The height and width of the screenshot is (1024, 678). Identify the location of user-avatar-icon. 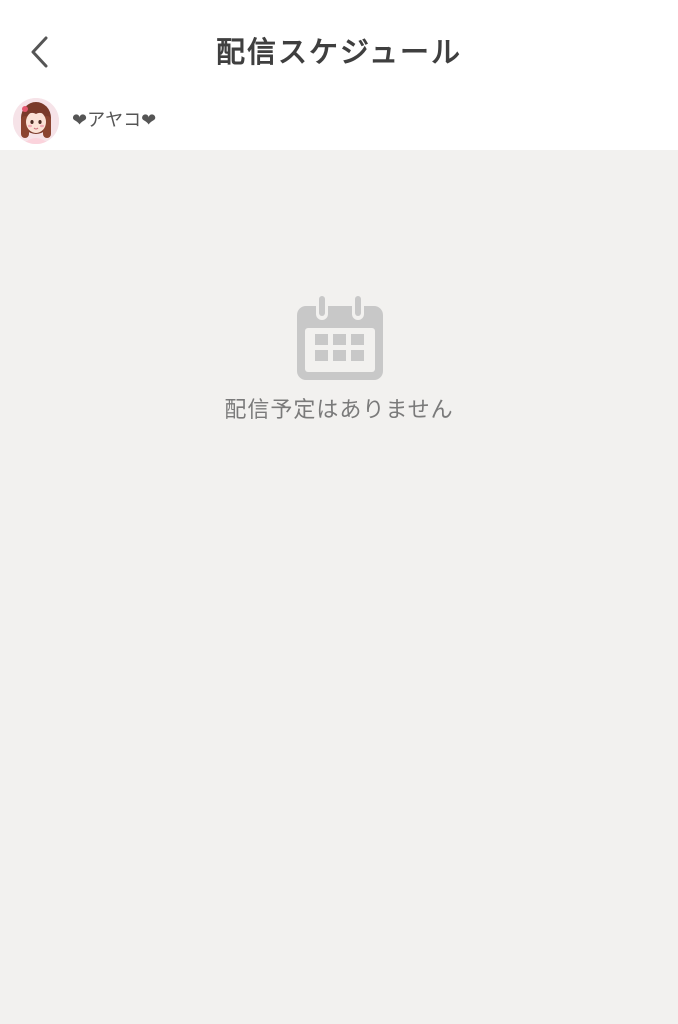
(36, 121).